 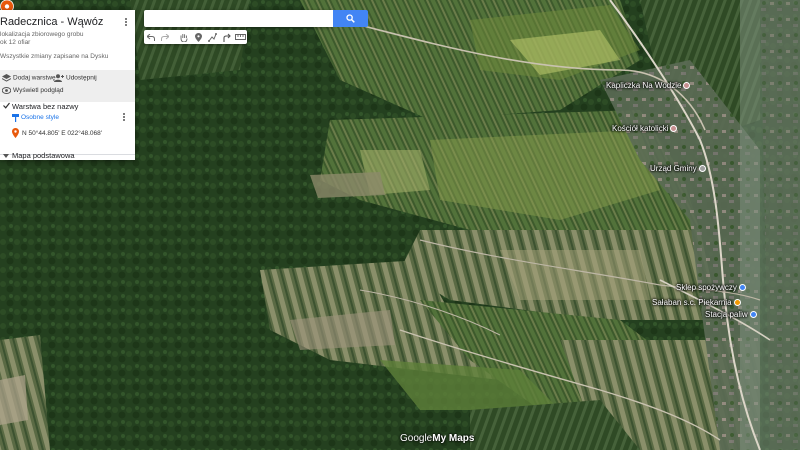 What do you see at coordinates (453, 438) in the screenshot?
I see `mymaps-logo-text: My Maps` at bounding box center [453, 438].